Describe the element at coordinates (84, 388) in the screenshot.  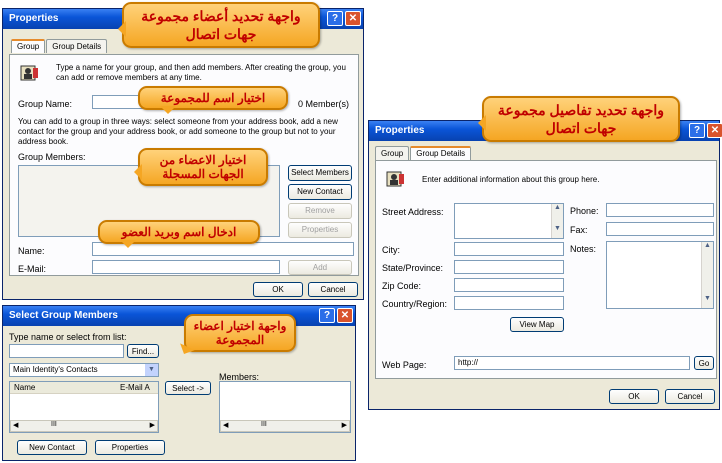
I see `column-header-row: Name E-Mail A` at that location.